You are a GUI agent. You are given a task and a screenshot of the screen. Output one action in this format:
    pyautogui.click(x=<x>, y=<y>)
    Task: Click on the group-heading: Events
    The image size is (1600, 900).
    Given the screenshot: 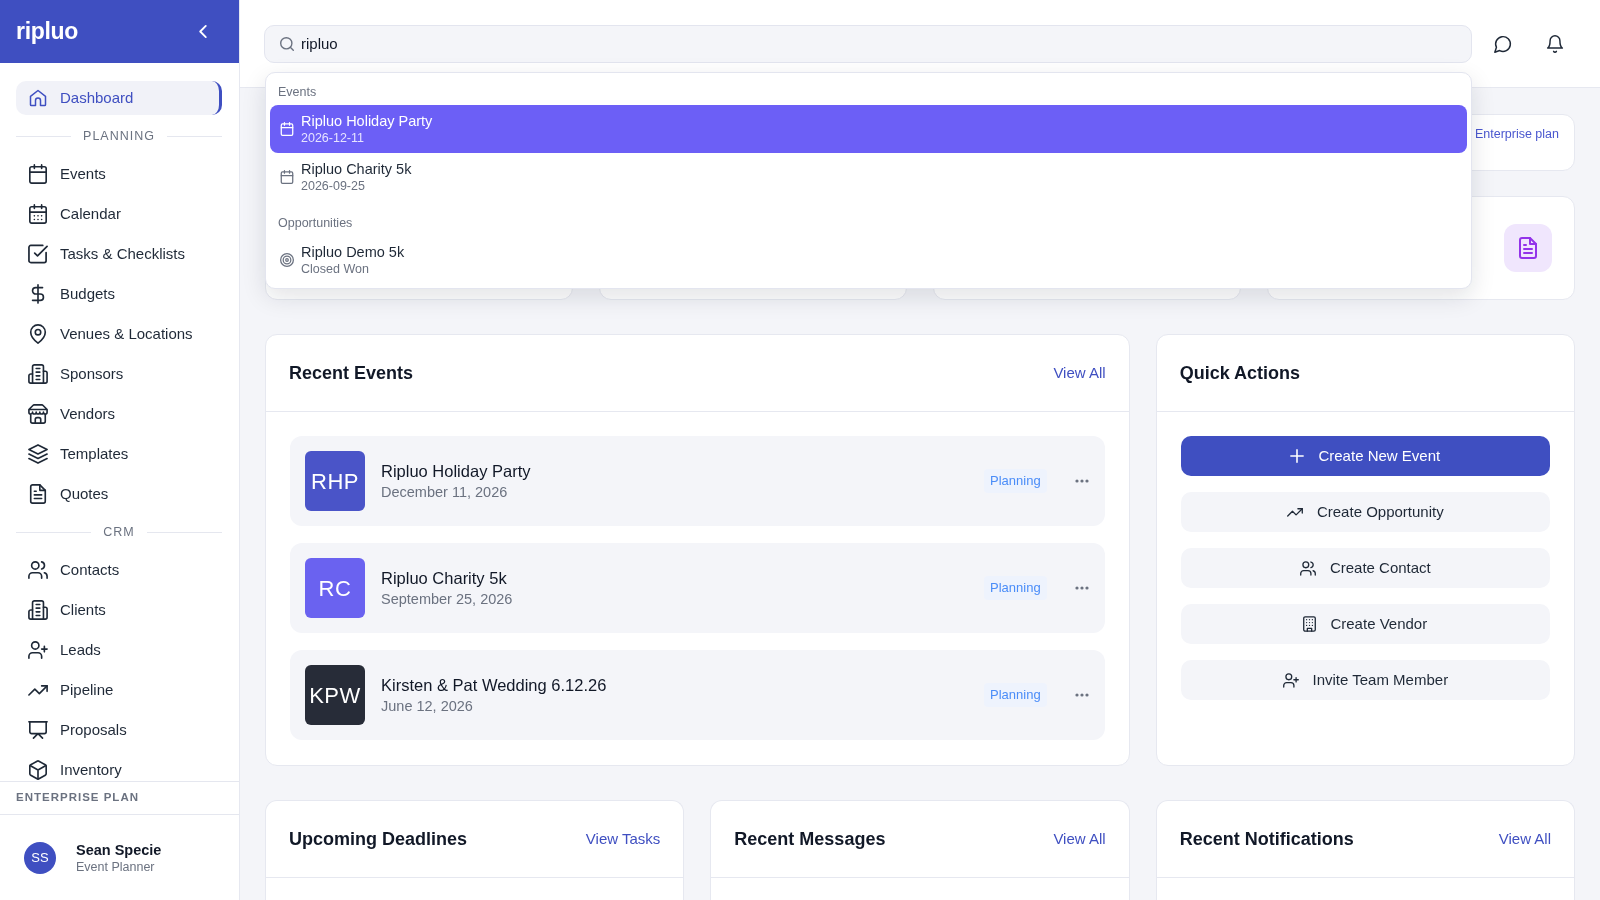 What is the action you would take?
    pyautogui.click(x=297, y=92)
    